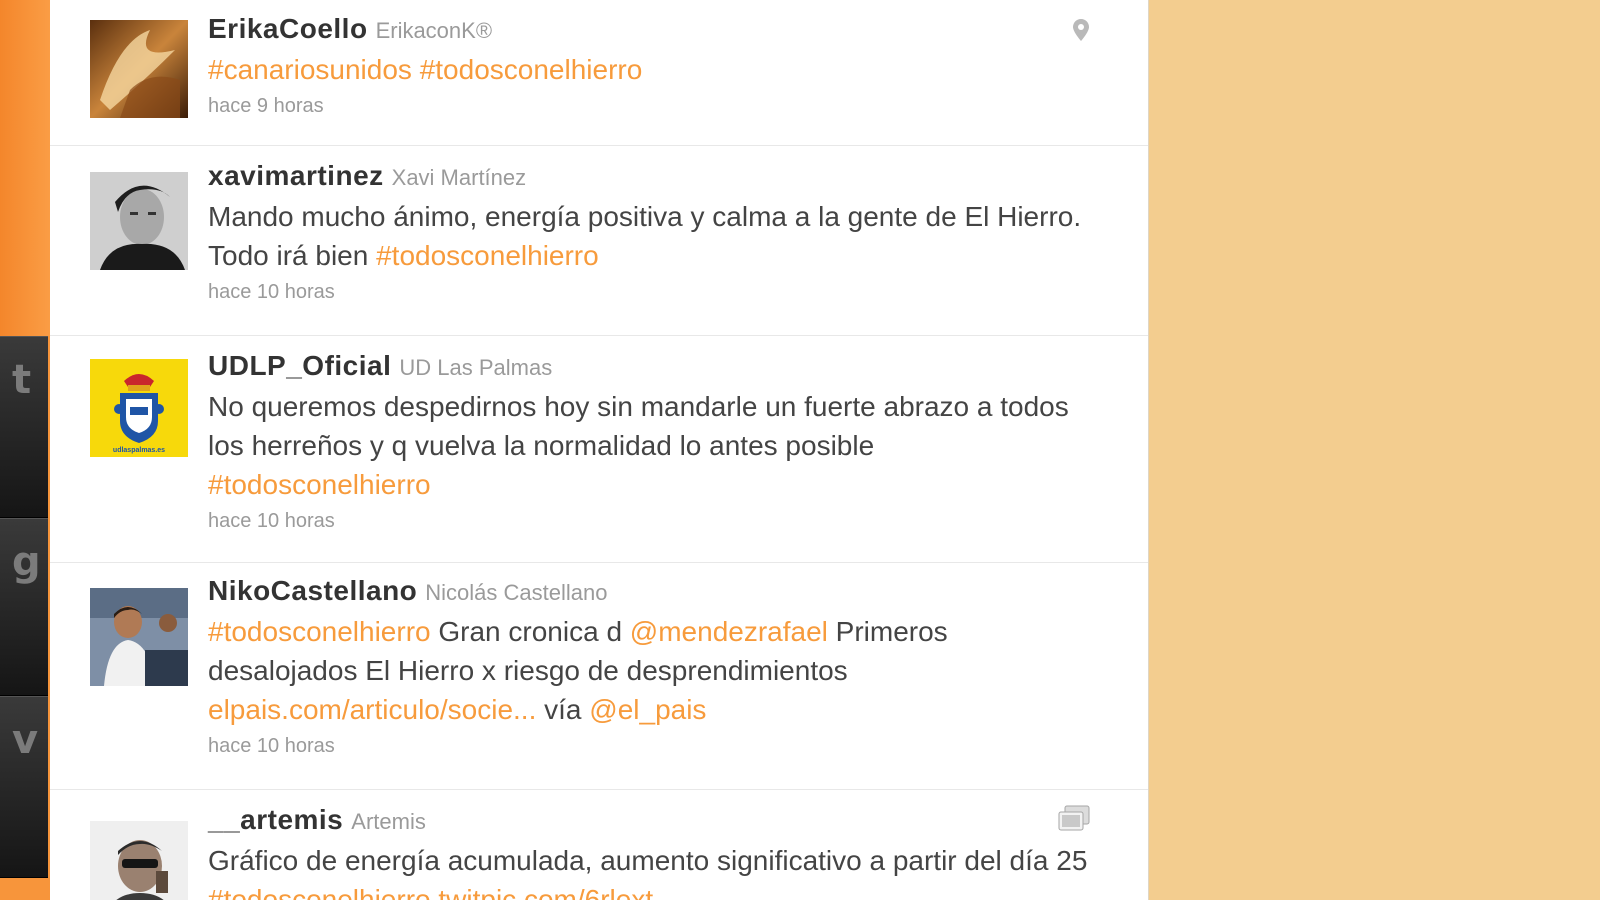 The width and height of the screenshot is (1600, 900). Describe the element at coordinates (648, 69) in the screenshot. I see `tweet-text: #canariosunidos #todosconelhierro` at that location.